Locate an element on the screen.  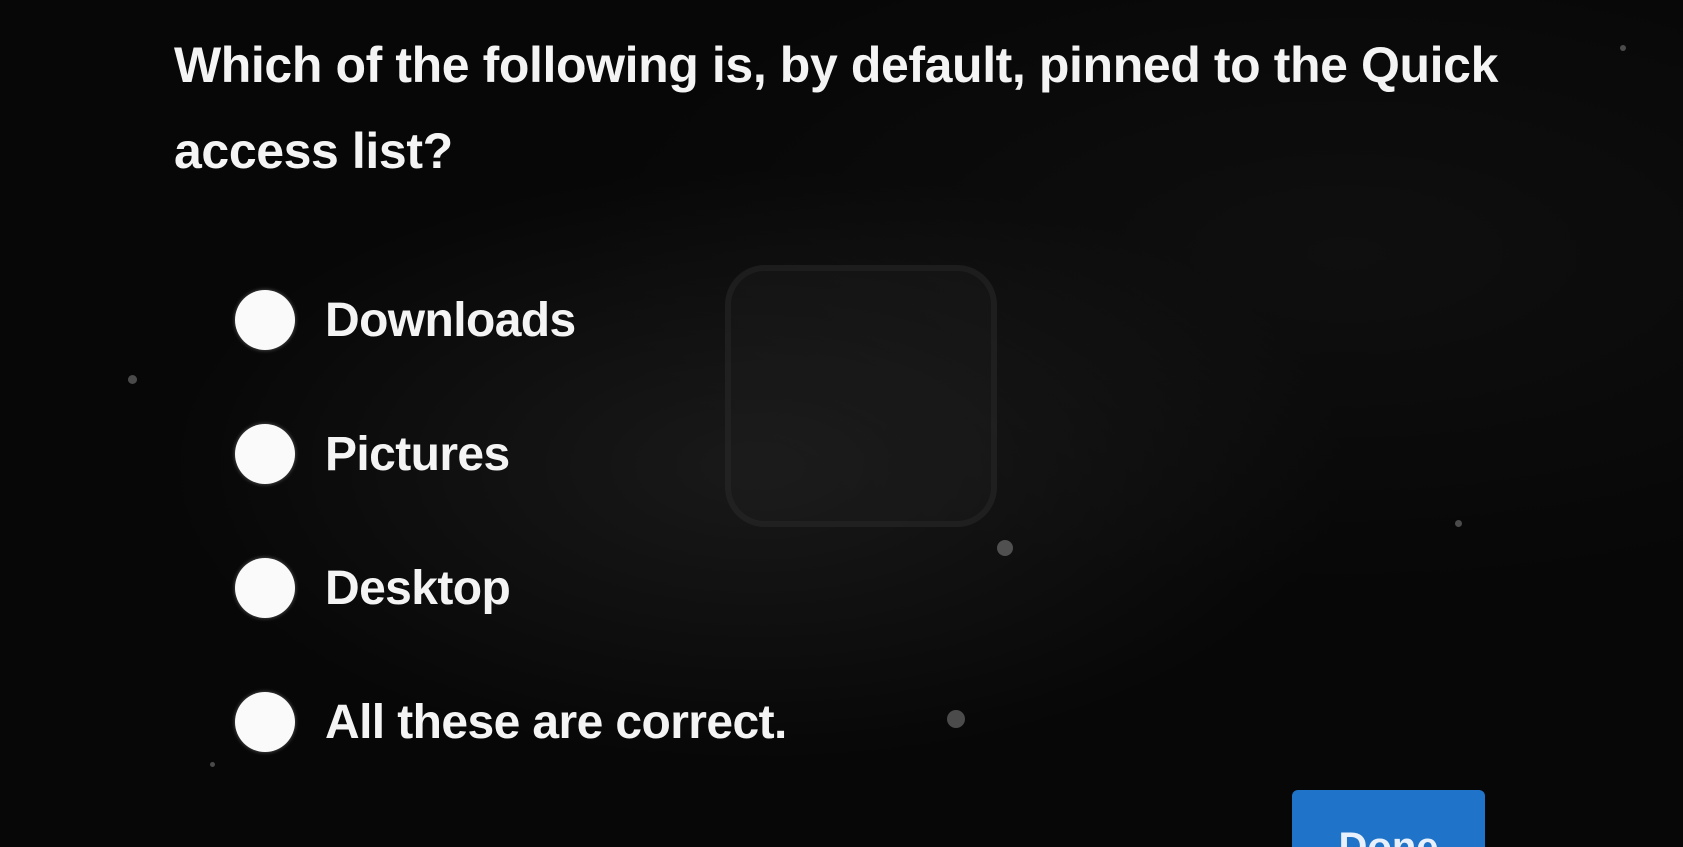
option-label: All these are correct. is located at coordinates (556, 722).